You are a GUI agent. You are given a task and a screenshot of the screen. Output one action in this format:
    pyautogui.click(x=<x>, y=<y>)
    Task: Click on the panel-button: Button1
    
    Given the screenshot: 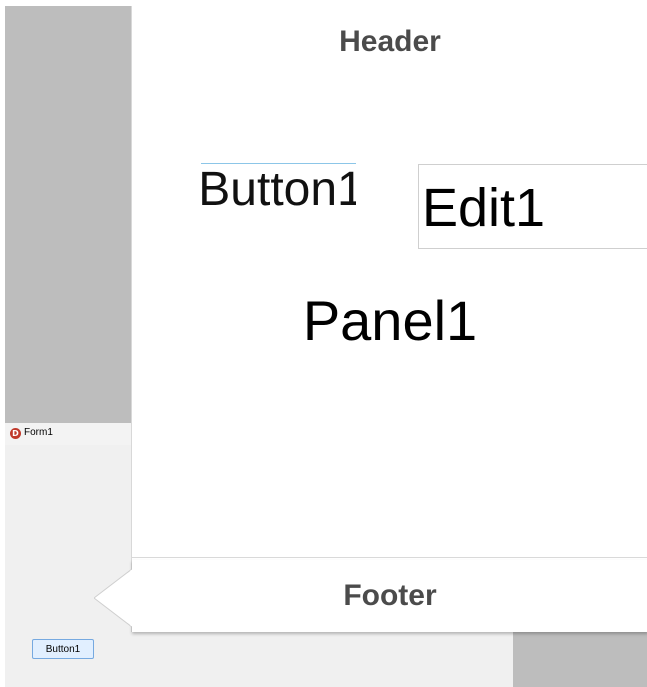 What is the action you would take?
    pyautogui.click(x=278, y=189)
    